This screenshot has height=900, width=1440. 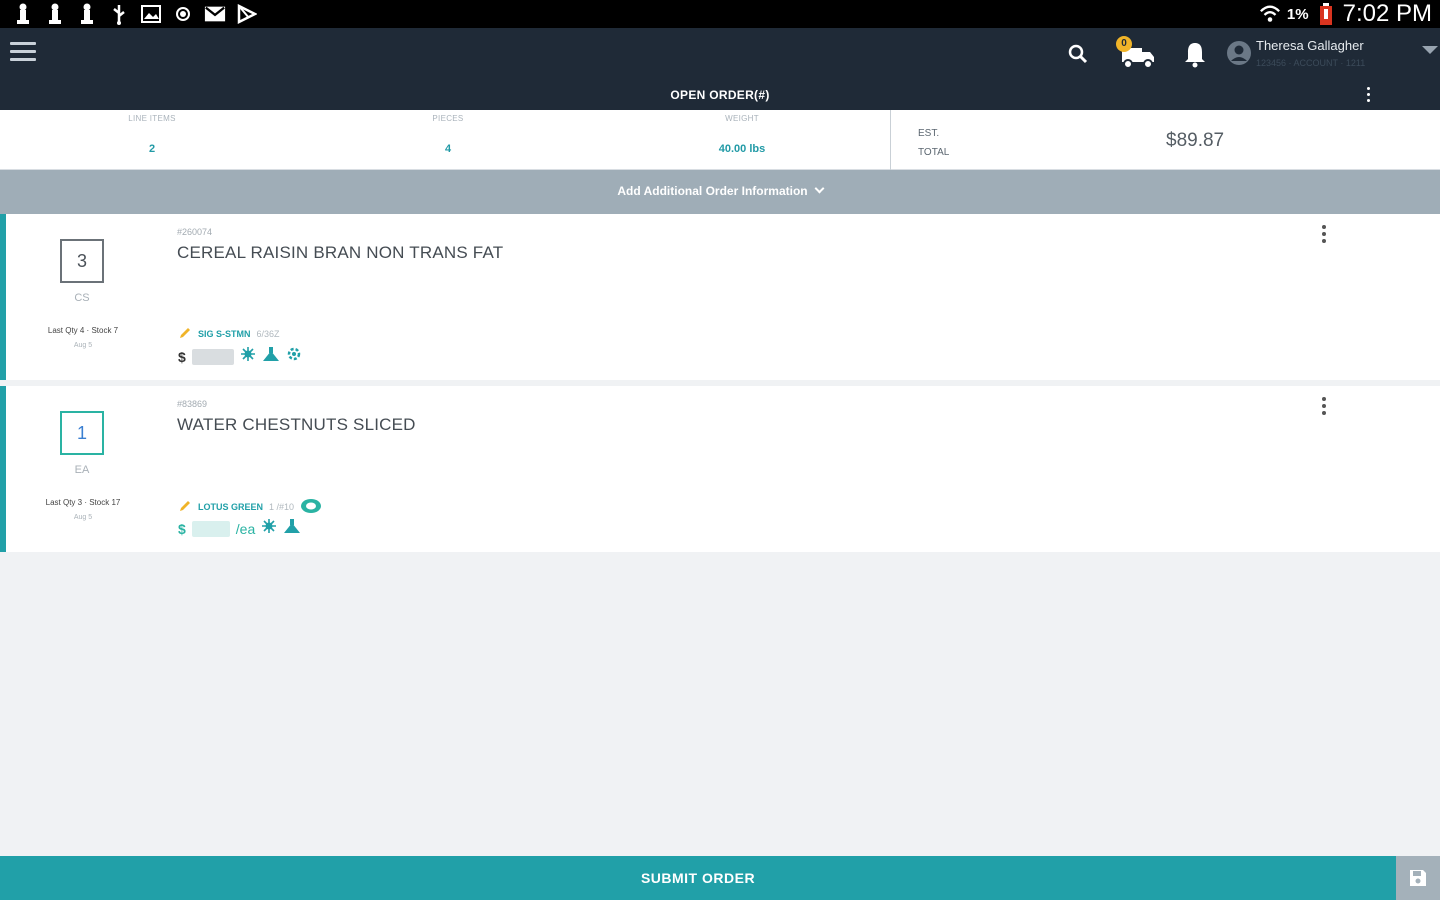 What do you see at coordinates (245, 528) in the screenshot?
I see `per-unit: /ea` at bounding box center [245, 528].